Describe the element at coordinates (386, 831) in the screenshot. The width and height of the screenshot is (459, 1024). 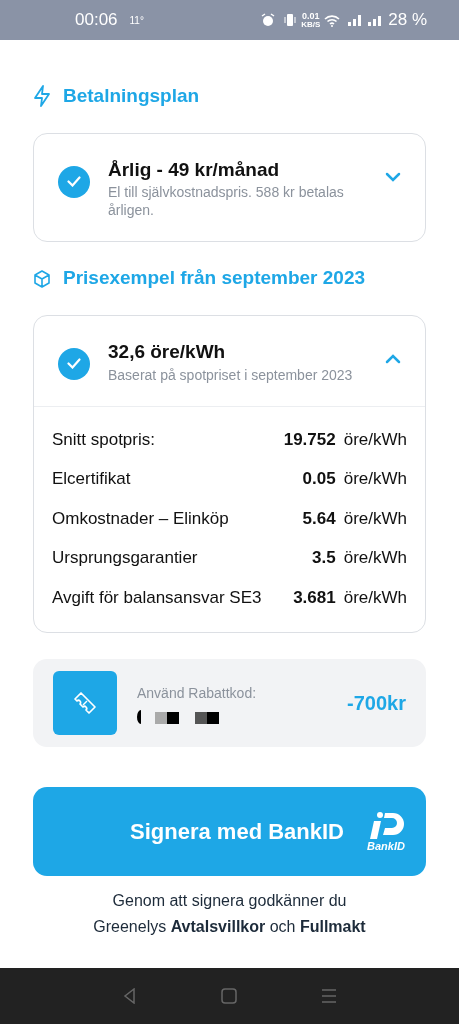
I see `bankid-logo: BankID` at that location.